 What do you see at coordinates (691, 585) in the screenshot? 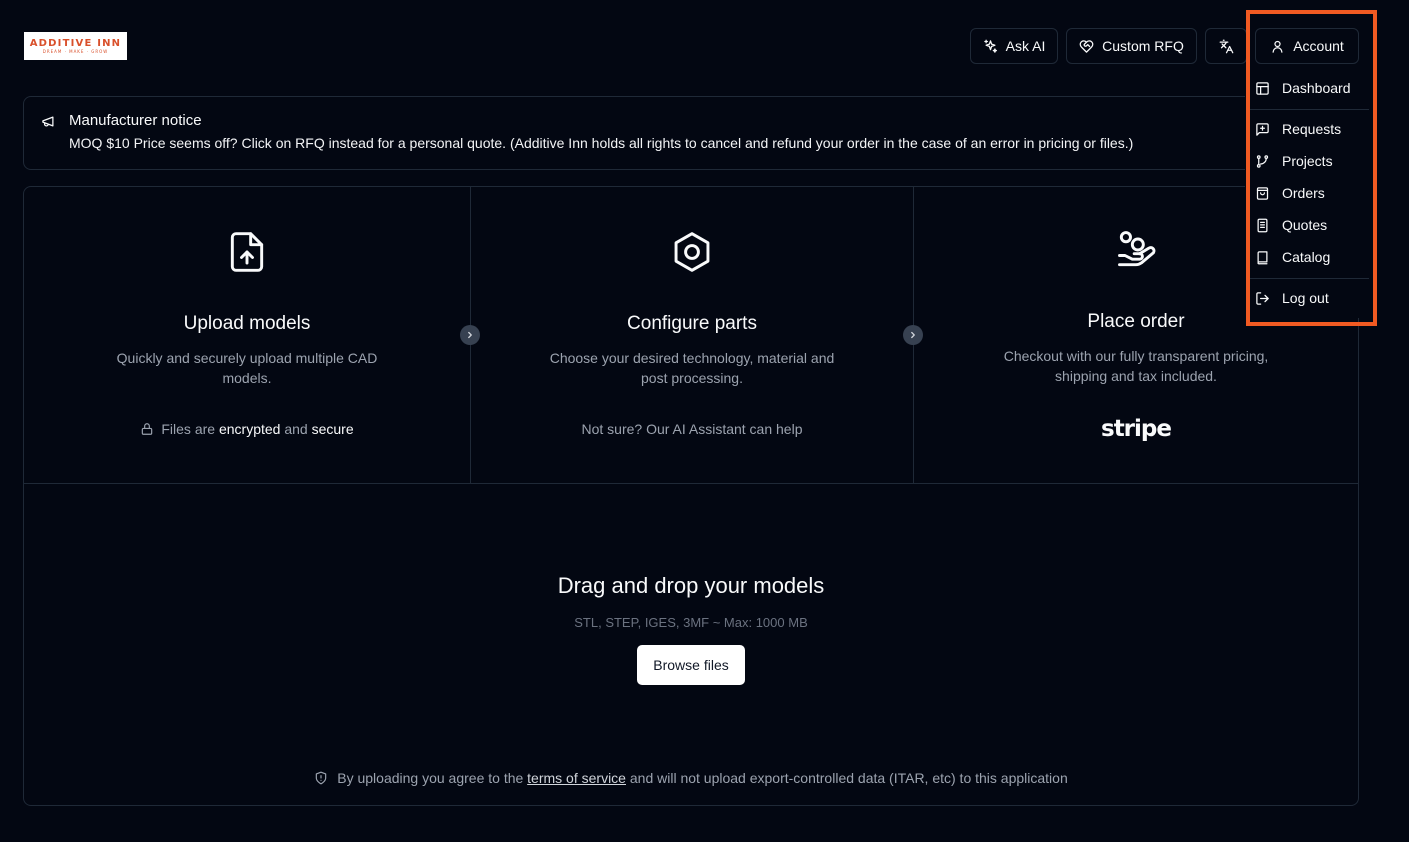
I see `dropzone-title: Drag and drop your models` at bounding box center [691, 585].